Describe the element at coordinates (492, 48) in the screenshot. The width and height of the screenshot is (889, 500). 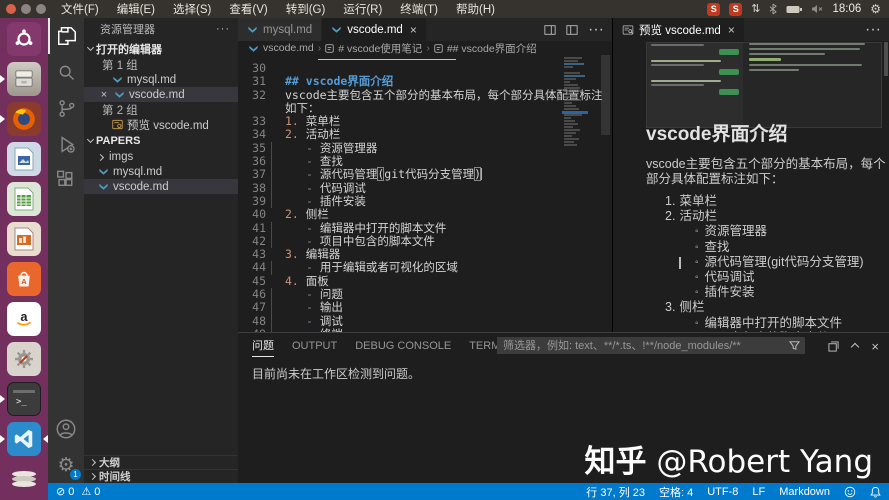
I see `breadcrumb-item: ## vscode界面介绍` at that location.